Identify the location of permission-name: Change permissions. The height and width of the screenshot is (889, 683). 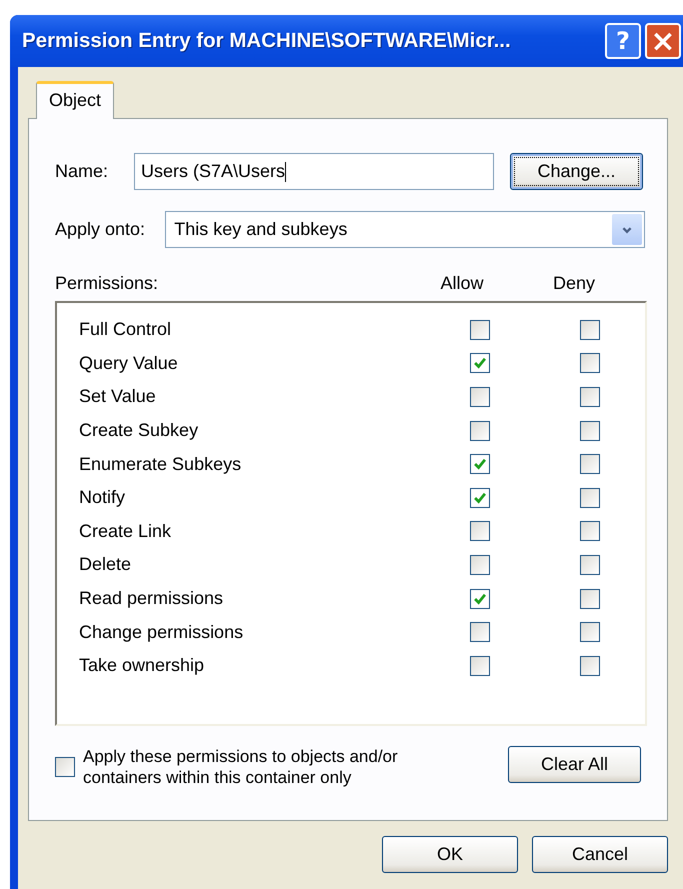
(161, 632).